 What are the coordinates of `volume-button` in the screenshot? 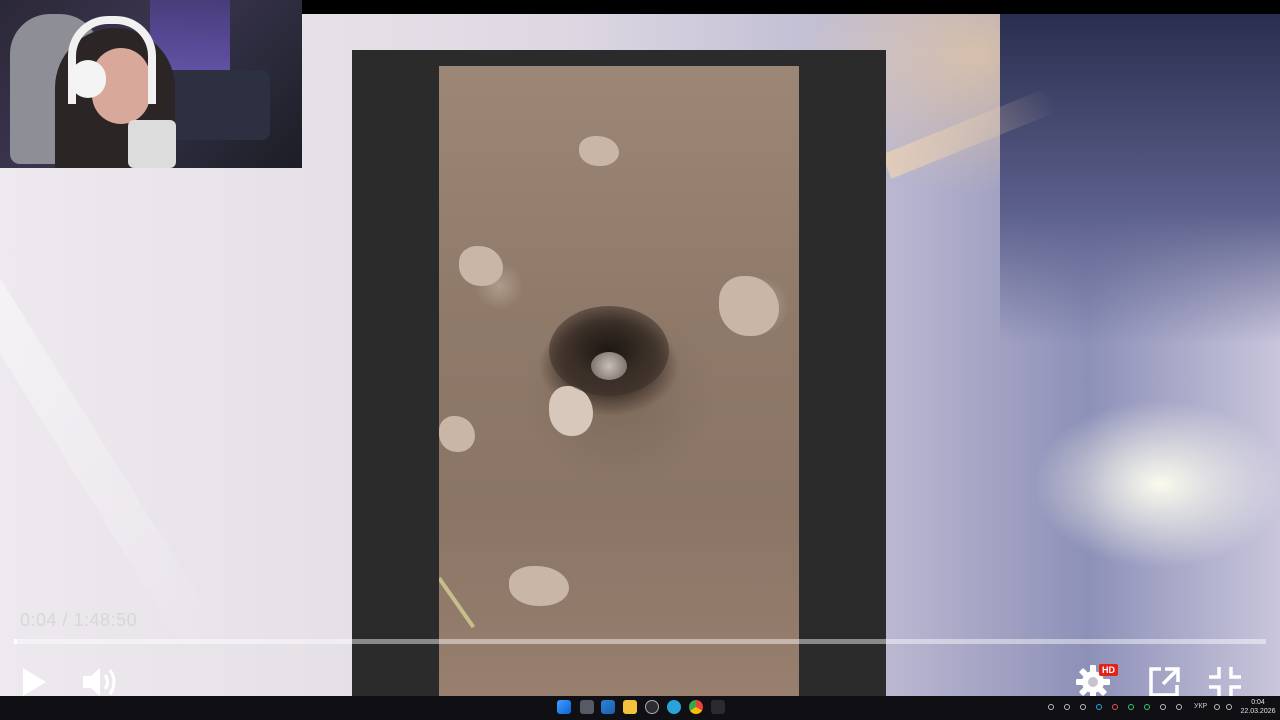 It's located at (100, 680).